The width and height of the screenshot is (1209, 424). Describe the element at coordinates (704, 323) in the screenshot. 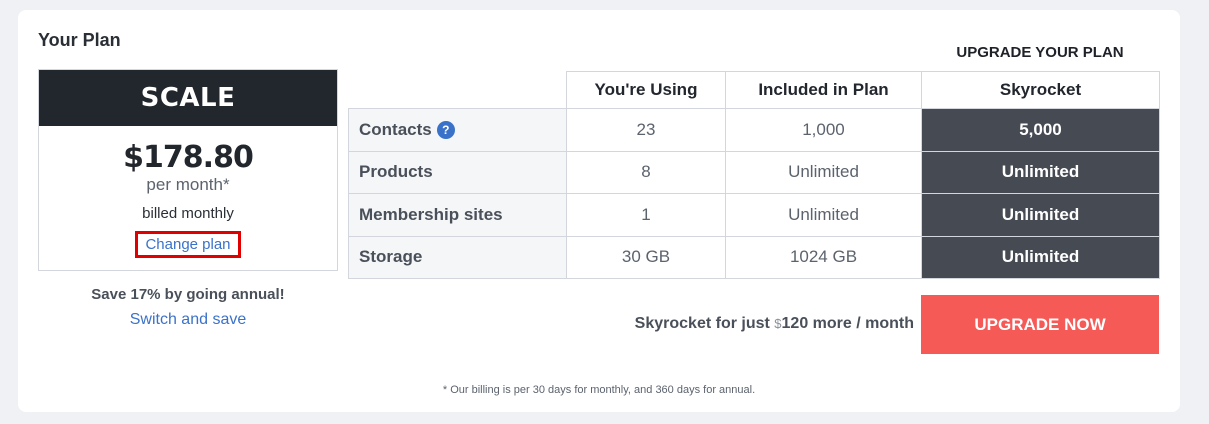

I see `promo-prefix: Skyrocket for just` at that location.